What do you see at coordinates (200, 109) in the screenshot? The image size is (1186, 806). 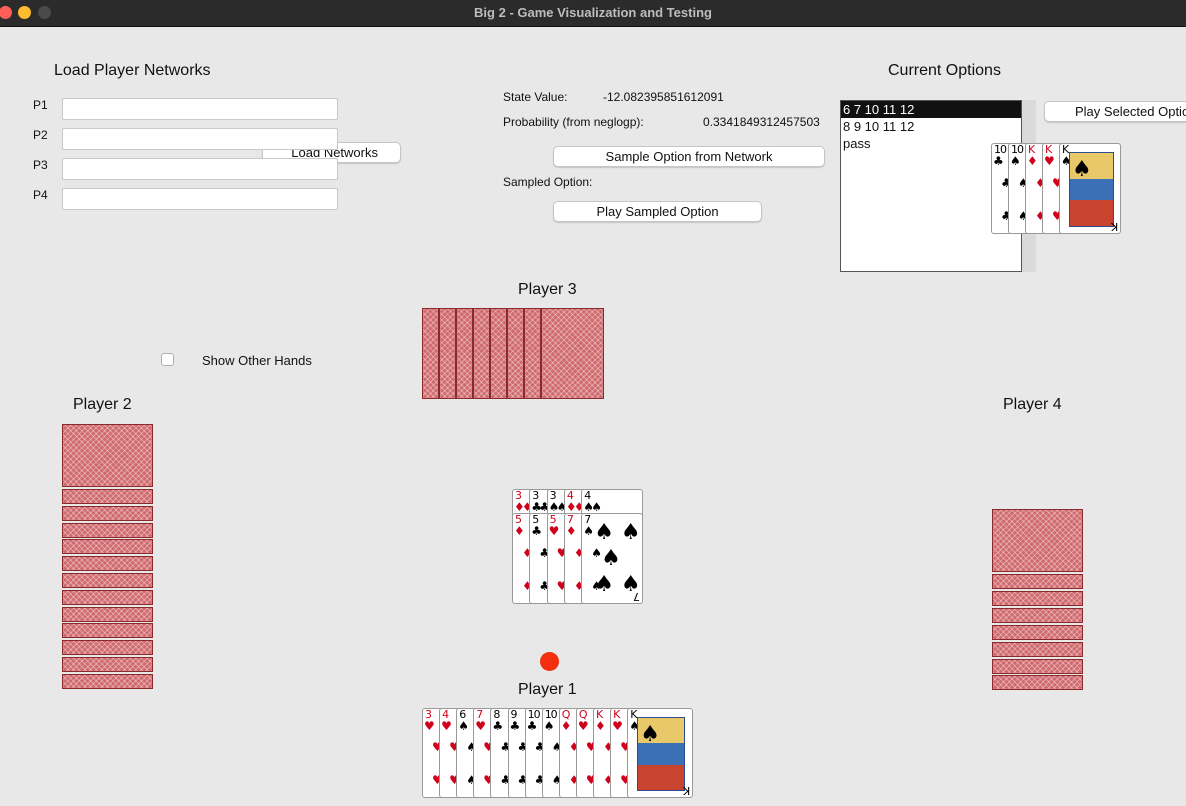 I see `p1-network-input` at bounding box center [200, 109].